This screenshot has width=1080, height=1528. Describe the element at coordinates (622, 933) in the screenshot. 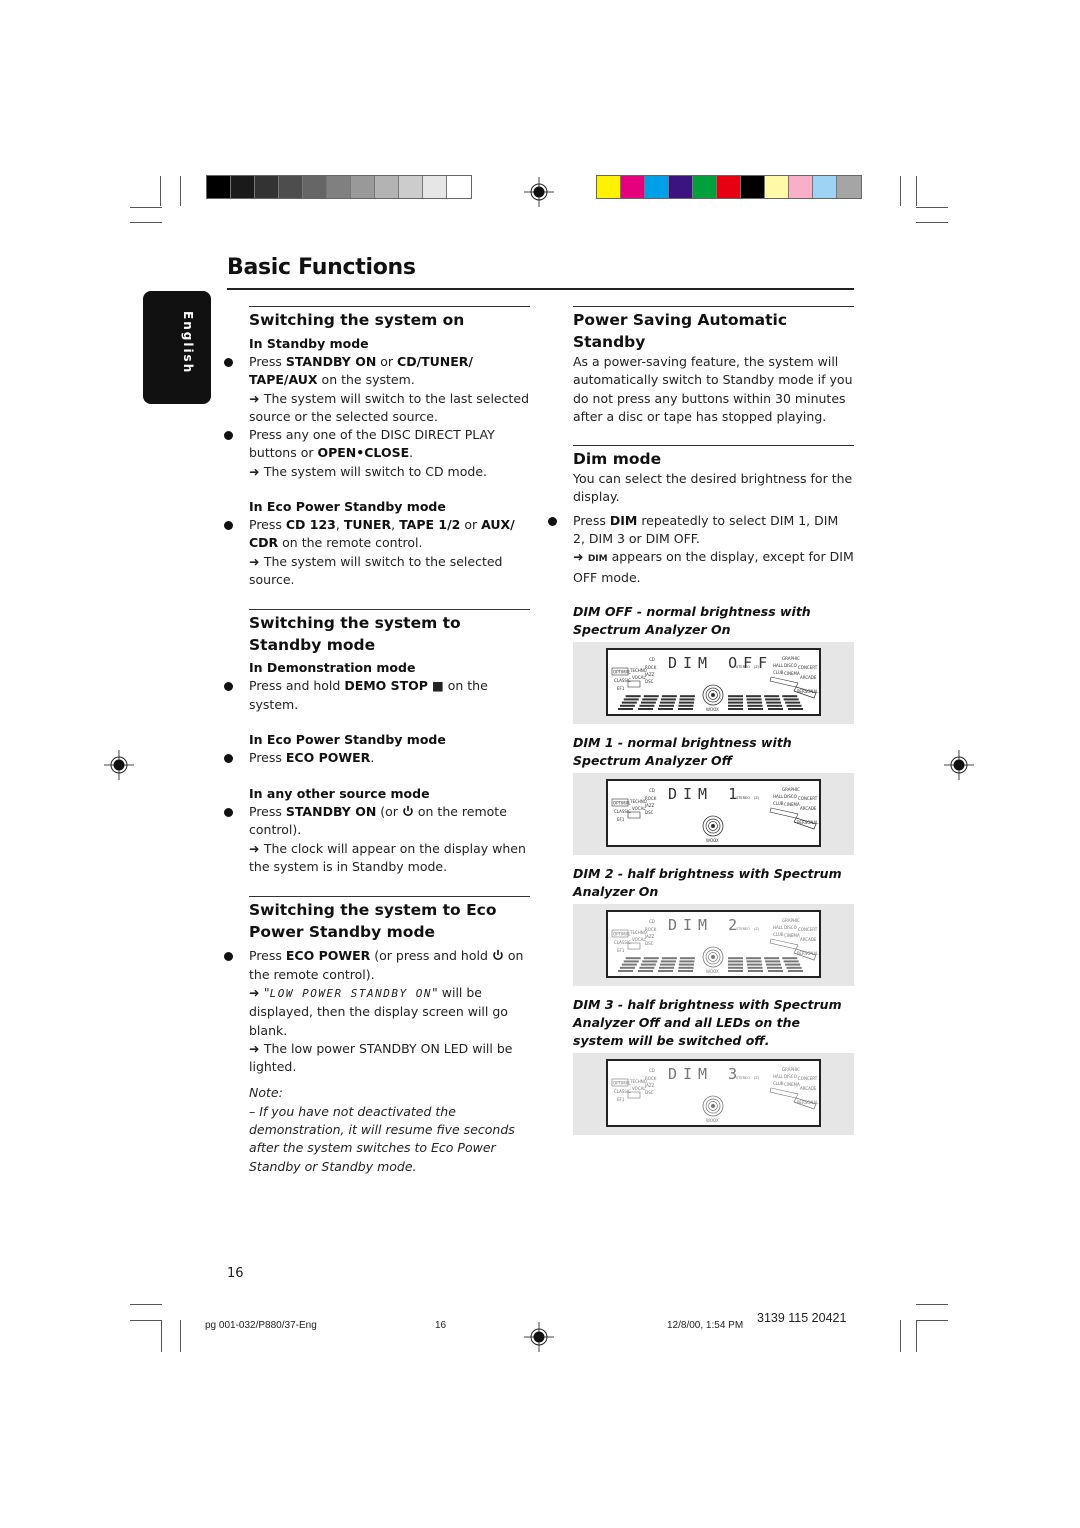

I see `svg-text: OPTIMAL` at that location.